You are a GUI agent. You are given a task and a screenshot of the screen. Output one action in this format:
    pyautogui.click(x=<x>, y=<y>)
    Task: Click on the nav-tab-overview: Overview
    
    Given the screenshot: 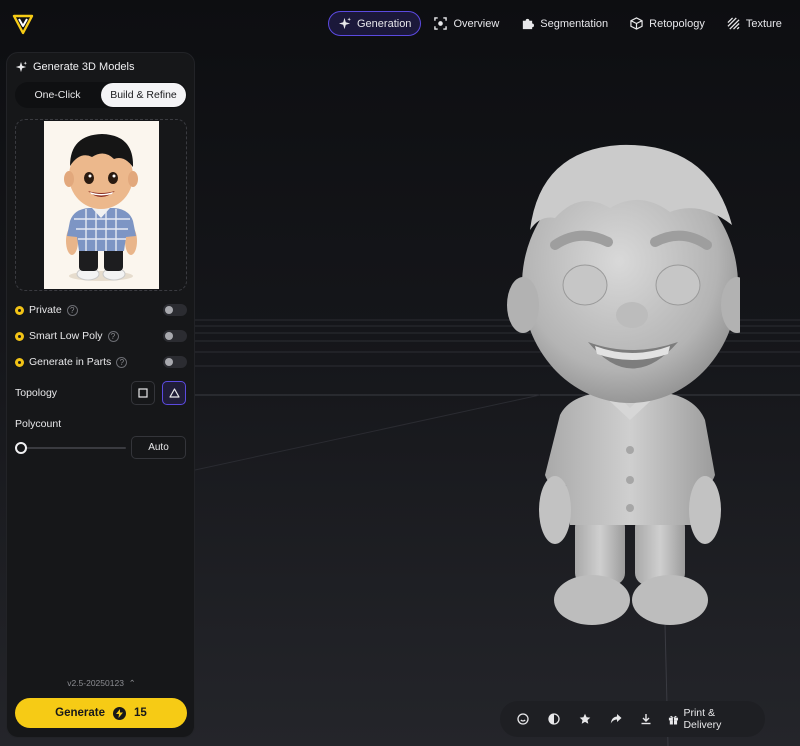 What is the action you would take?
    pyautogui.click(x=466, y=23)
    